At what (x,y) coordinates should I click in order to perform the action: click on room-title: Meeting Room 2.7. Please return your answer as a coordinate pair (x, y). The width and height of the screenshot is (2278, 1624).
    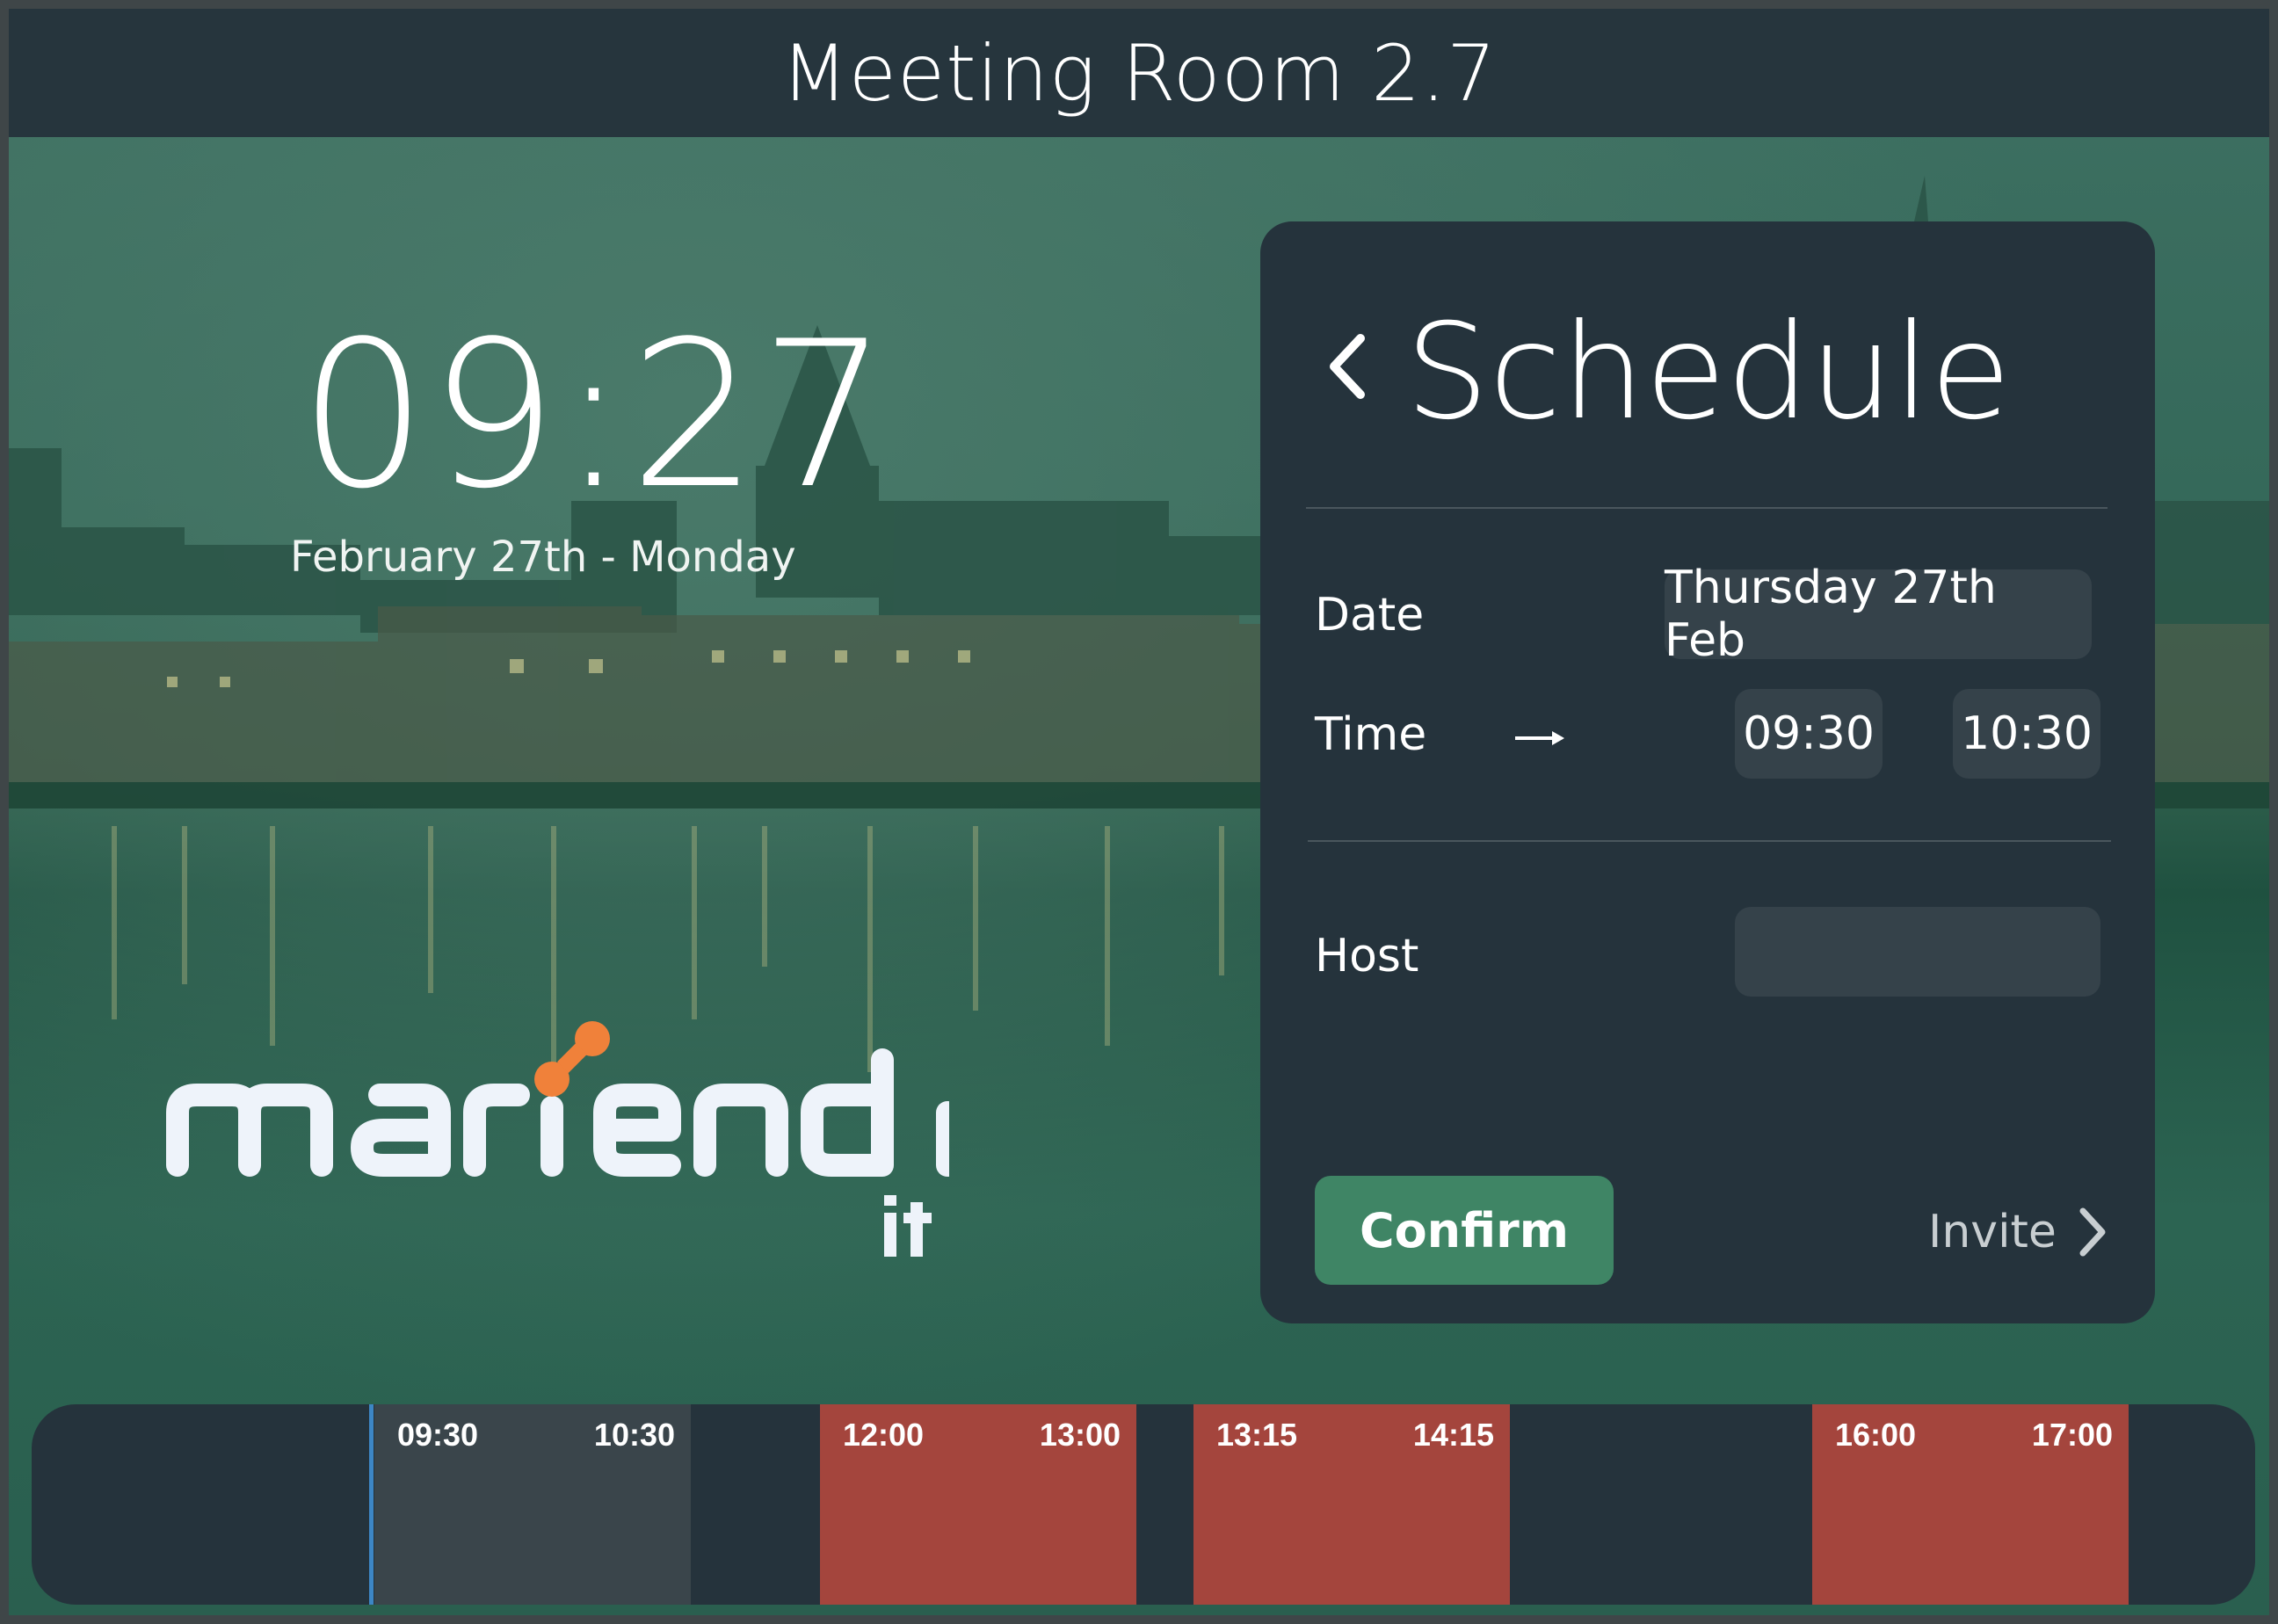
    Looking at the image, I should click on (1139, 73).